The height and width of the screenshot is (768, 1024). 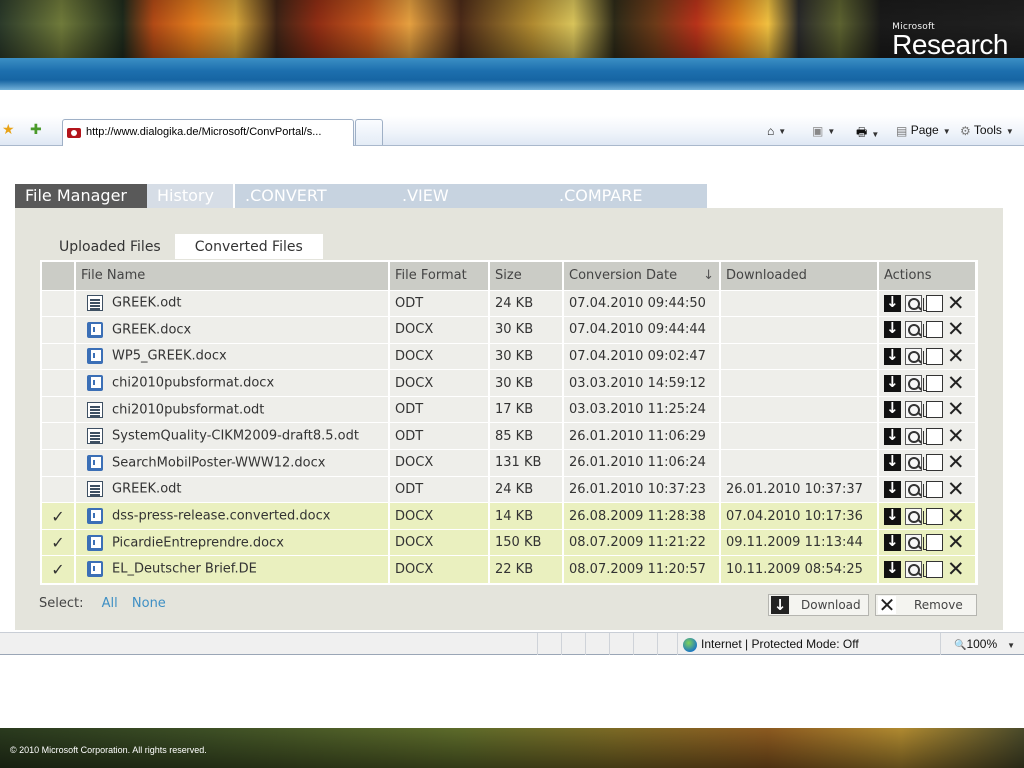 What do you see at coordinates (313, 196) in the screenshot?
I see `tab-convert: .CONVERT` at bounding box center [313, 196].